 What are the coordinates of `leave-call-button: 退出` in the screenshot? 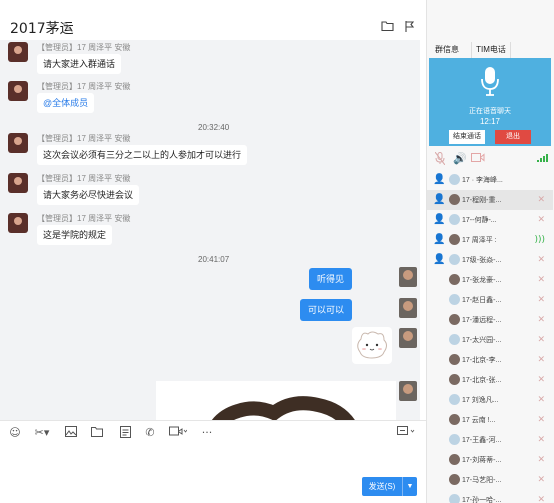 It's located at (513, 137).